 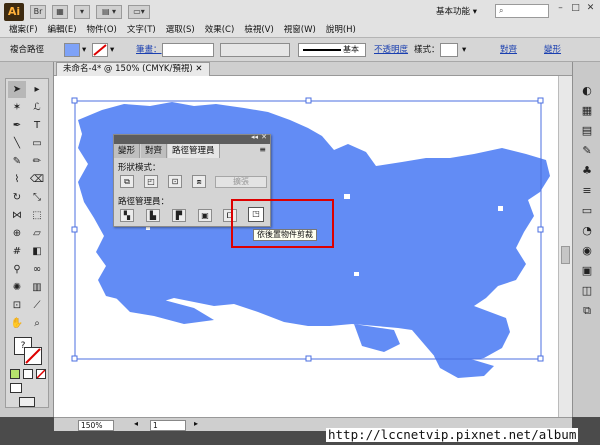 I want to click on intersect-icon: ⊡, so click(x=175, y=181).